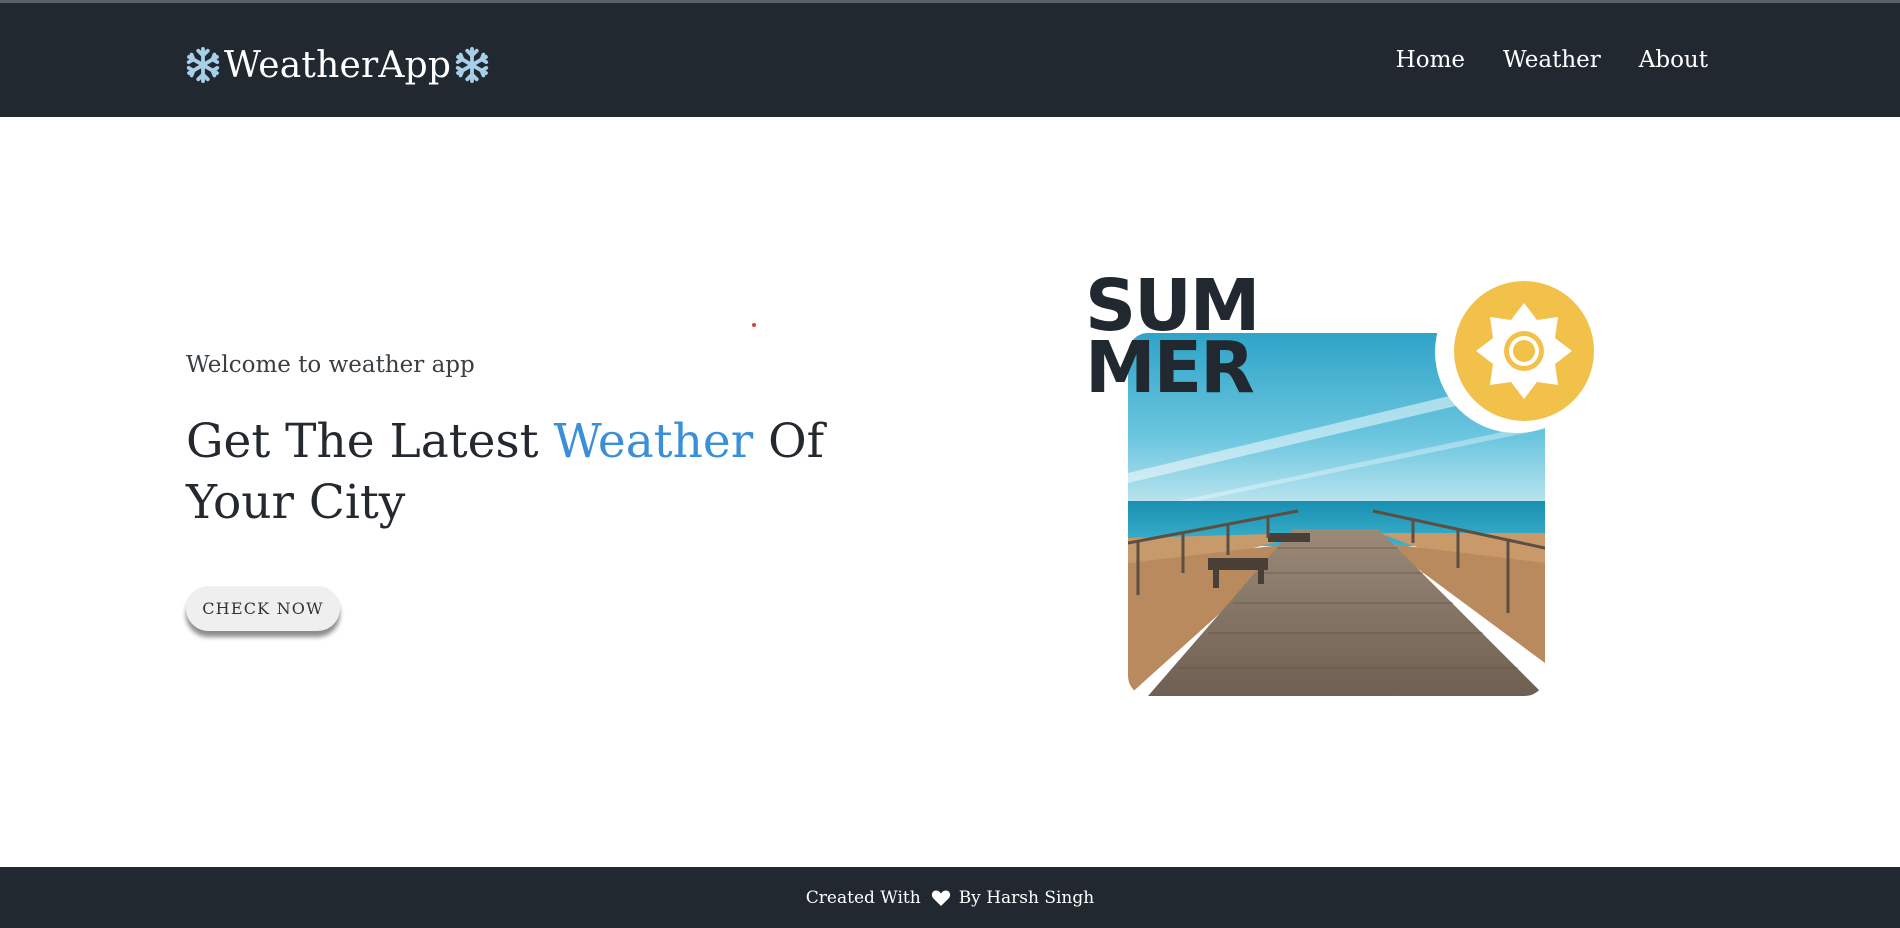 The width and height of the screenshot is (1900, 928). I want to click on decorative-dot, so click(754, 325).